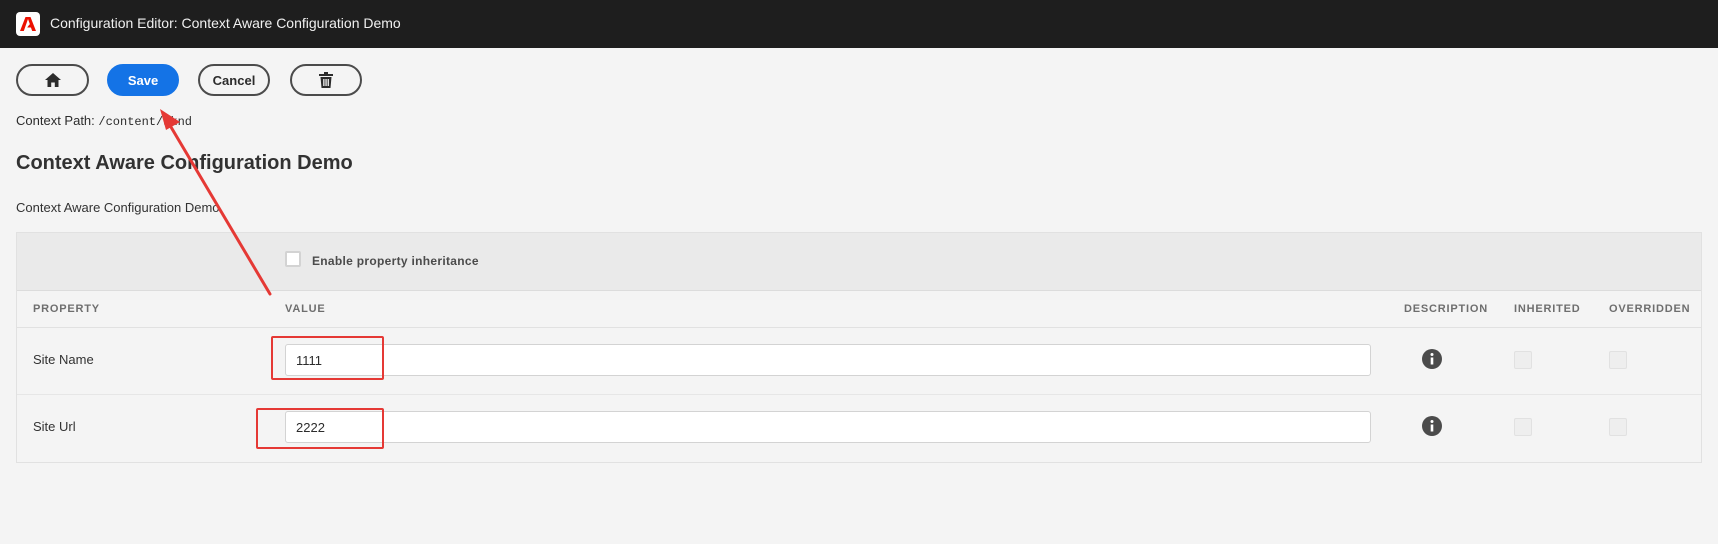 The image size is (1718, 544). I want to click on enable-inheritance-checkbox, so click(293, 259).